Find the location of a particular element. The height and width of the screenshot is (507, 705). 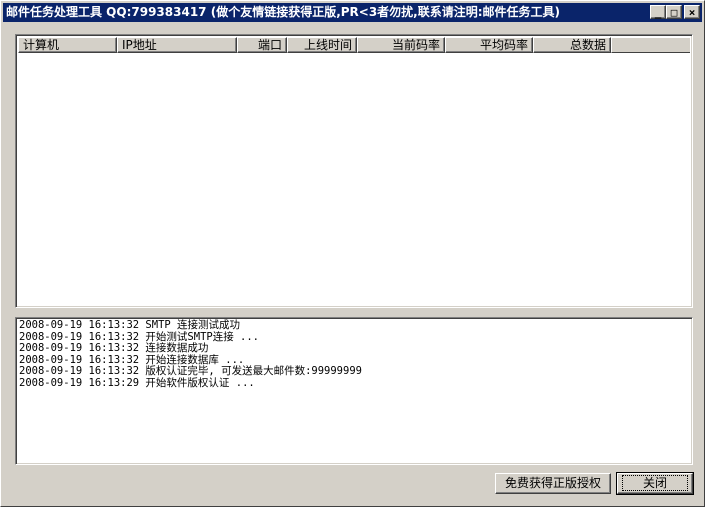

maximize-button: □ is located at coordinates (674, 12).